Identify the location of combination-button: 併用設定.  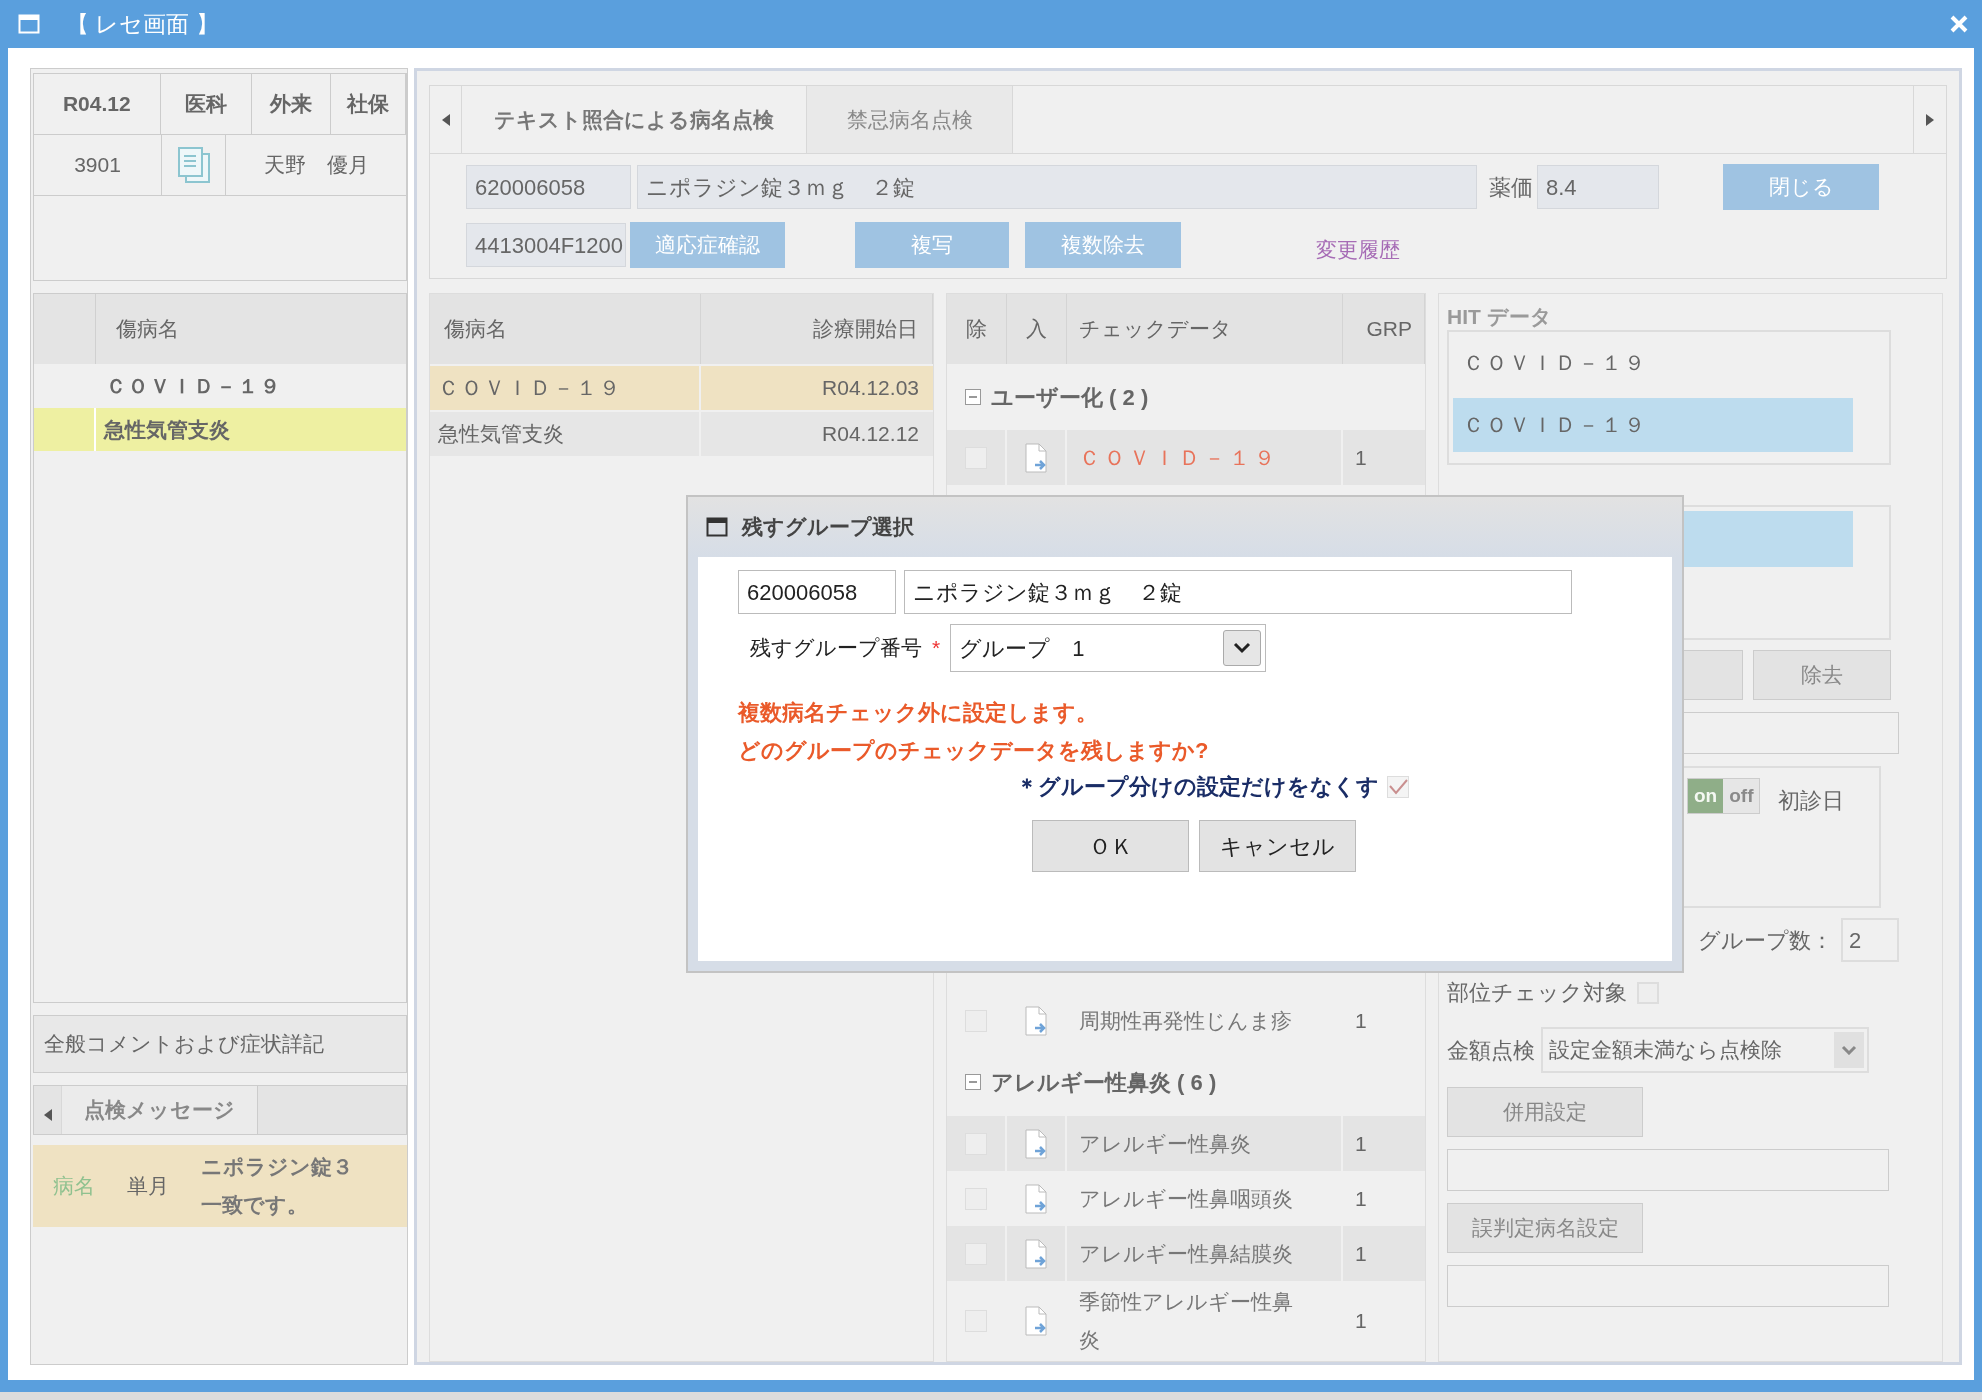
(1545, 1112).